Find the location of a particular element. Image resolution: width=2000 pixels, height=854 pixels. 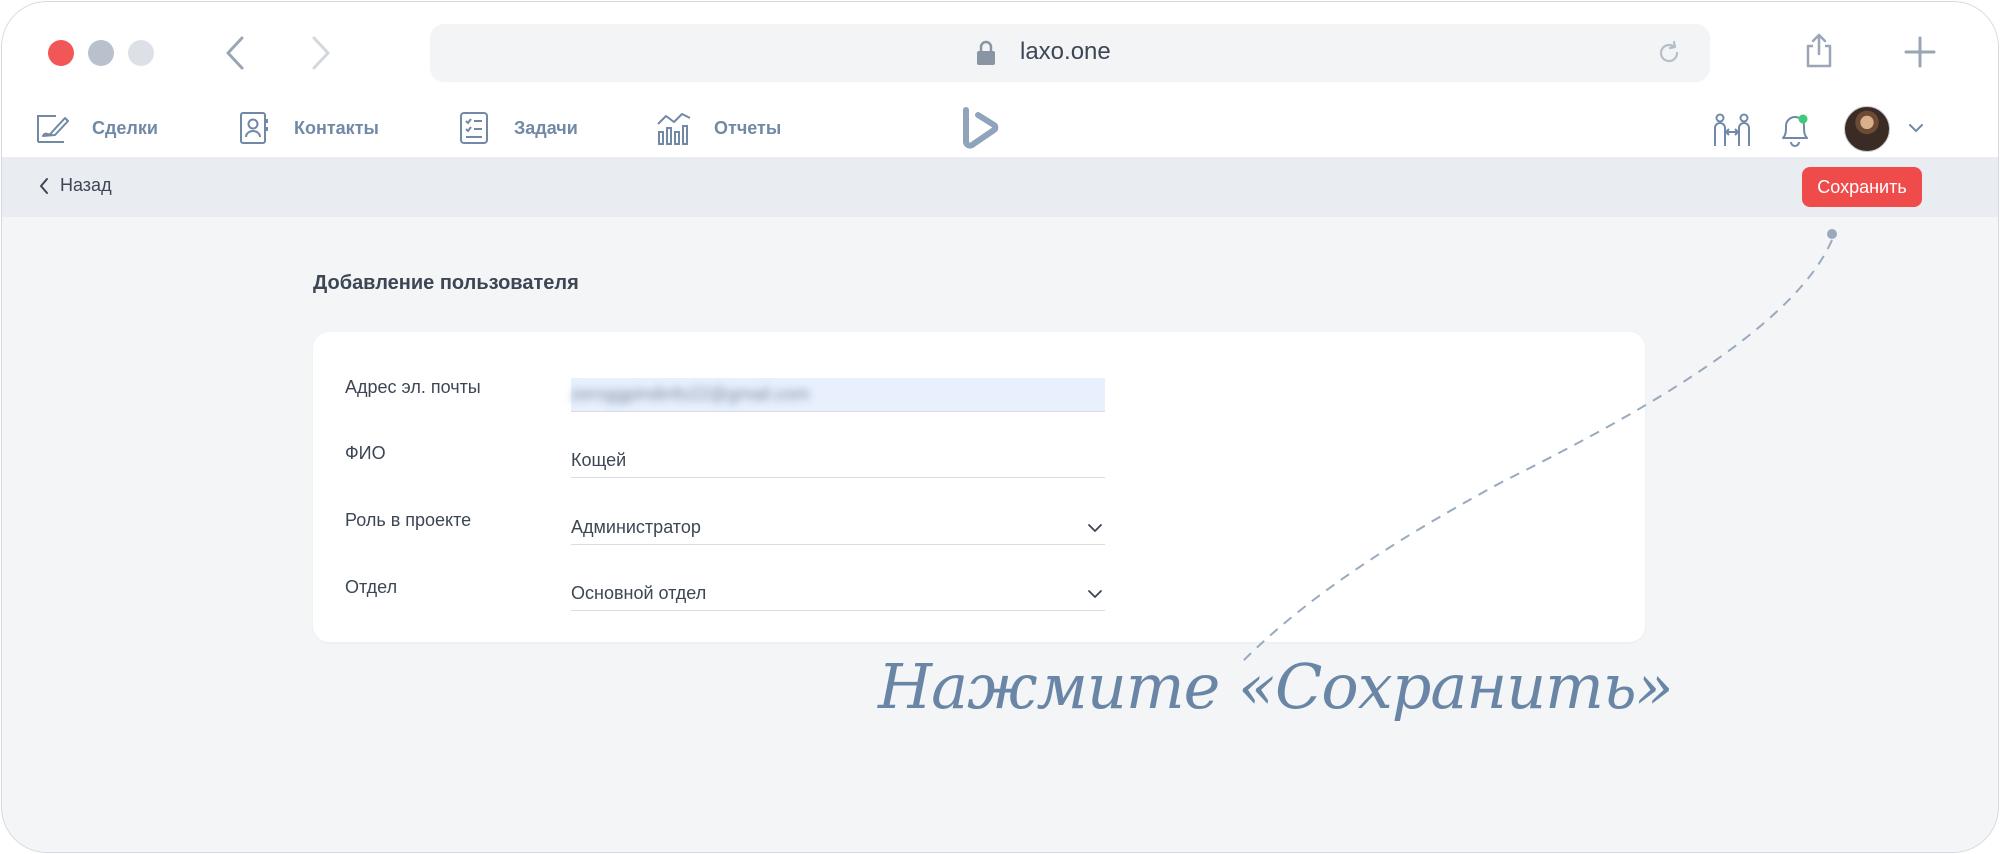

page-title: Добавление пользователя is located at coordinates (446, 283).